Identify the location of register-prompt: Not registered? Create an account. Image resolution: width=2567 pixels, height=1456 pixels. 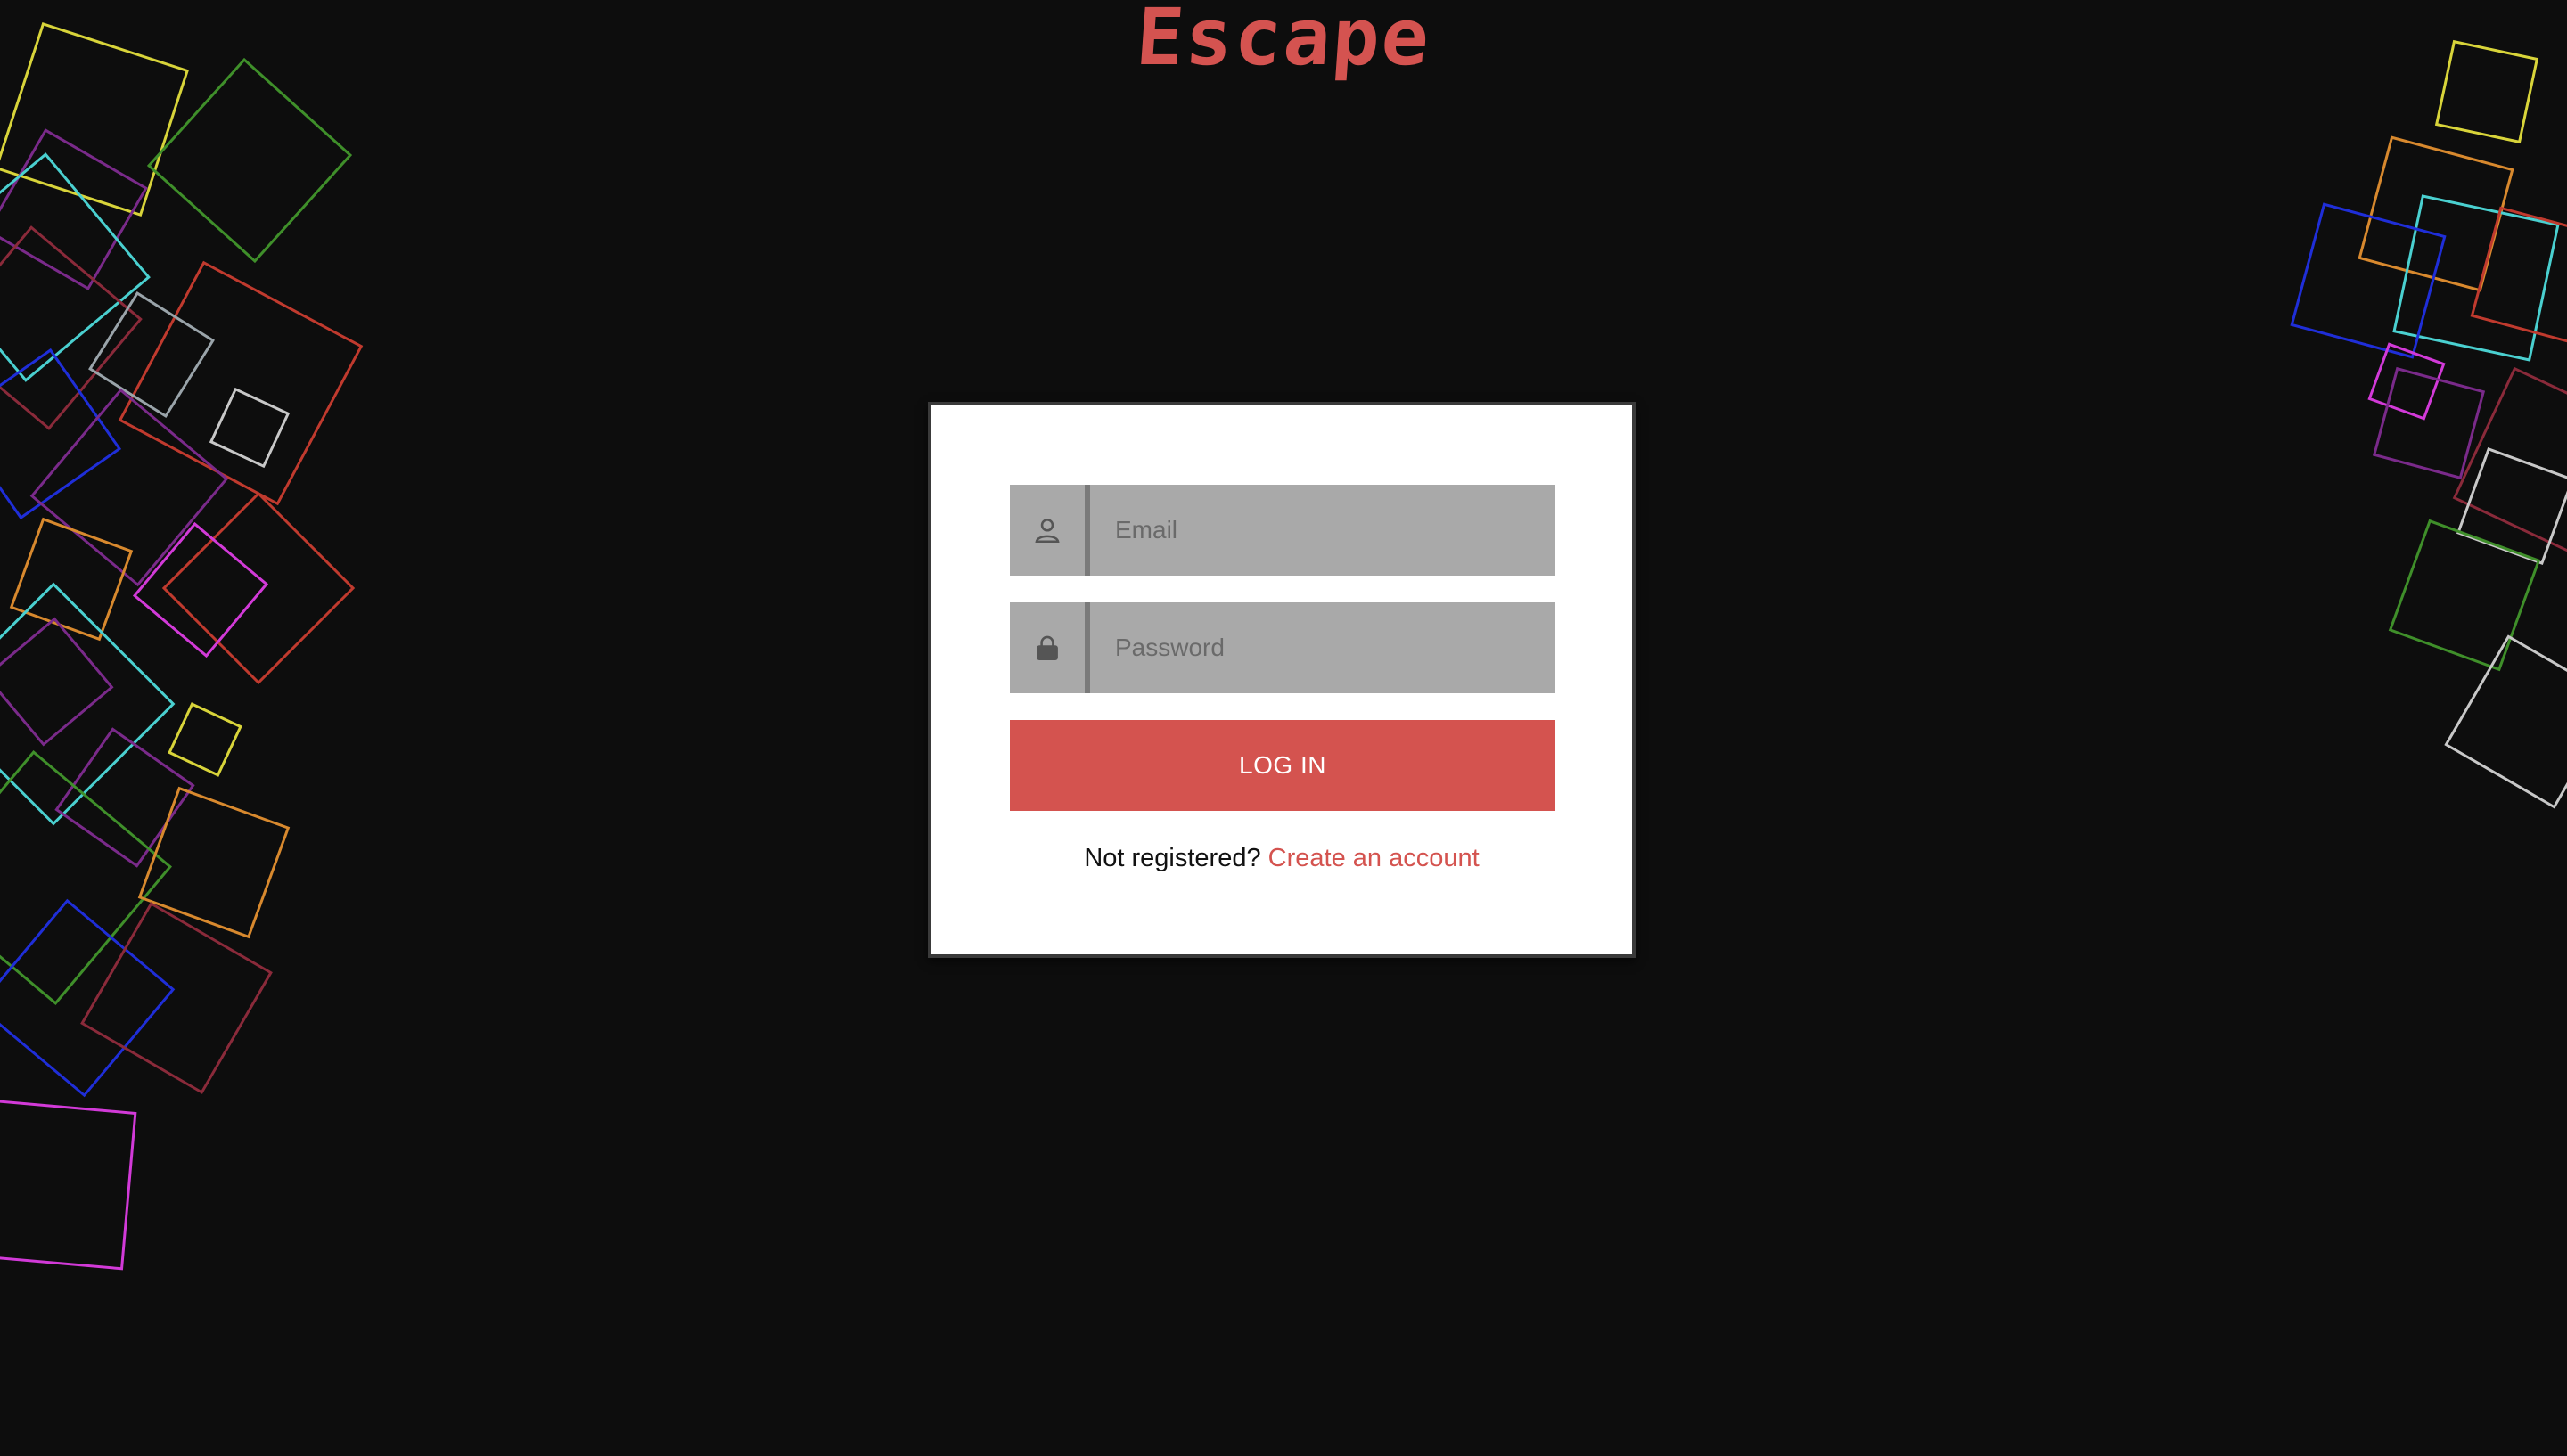
(1282, 858).